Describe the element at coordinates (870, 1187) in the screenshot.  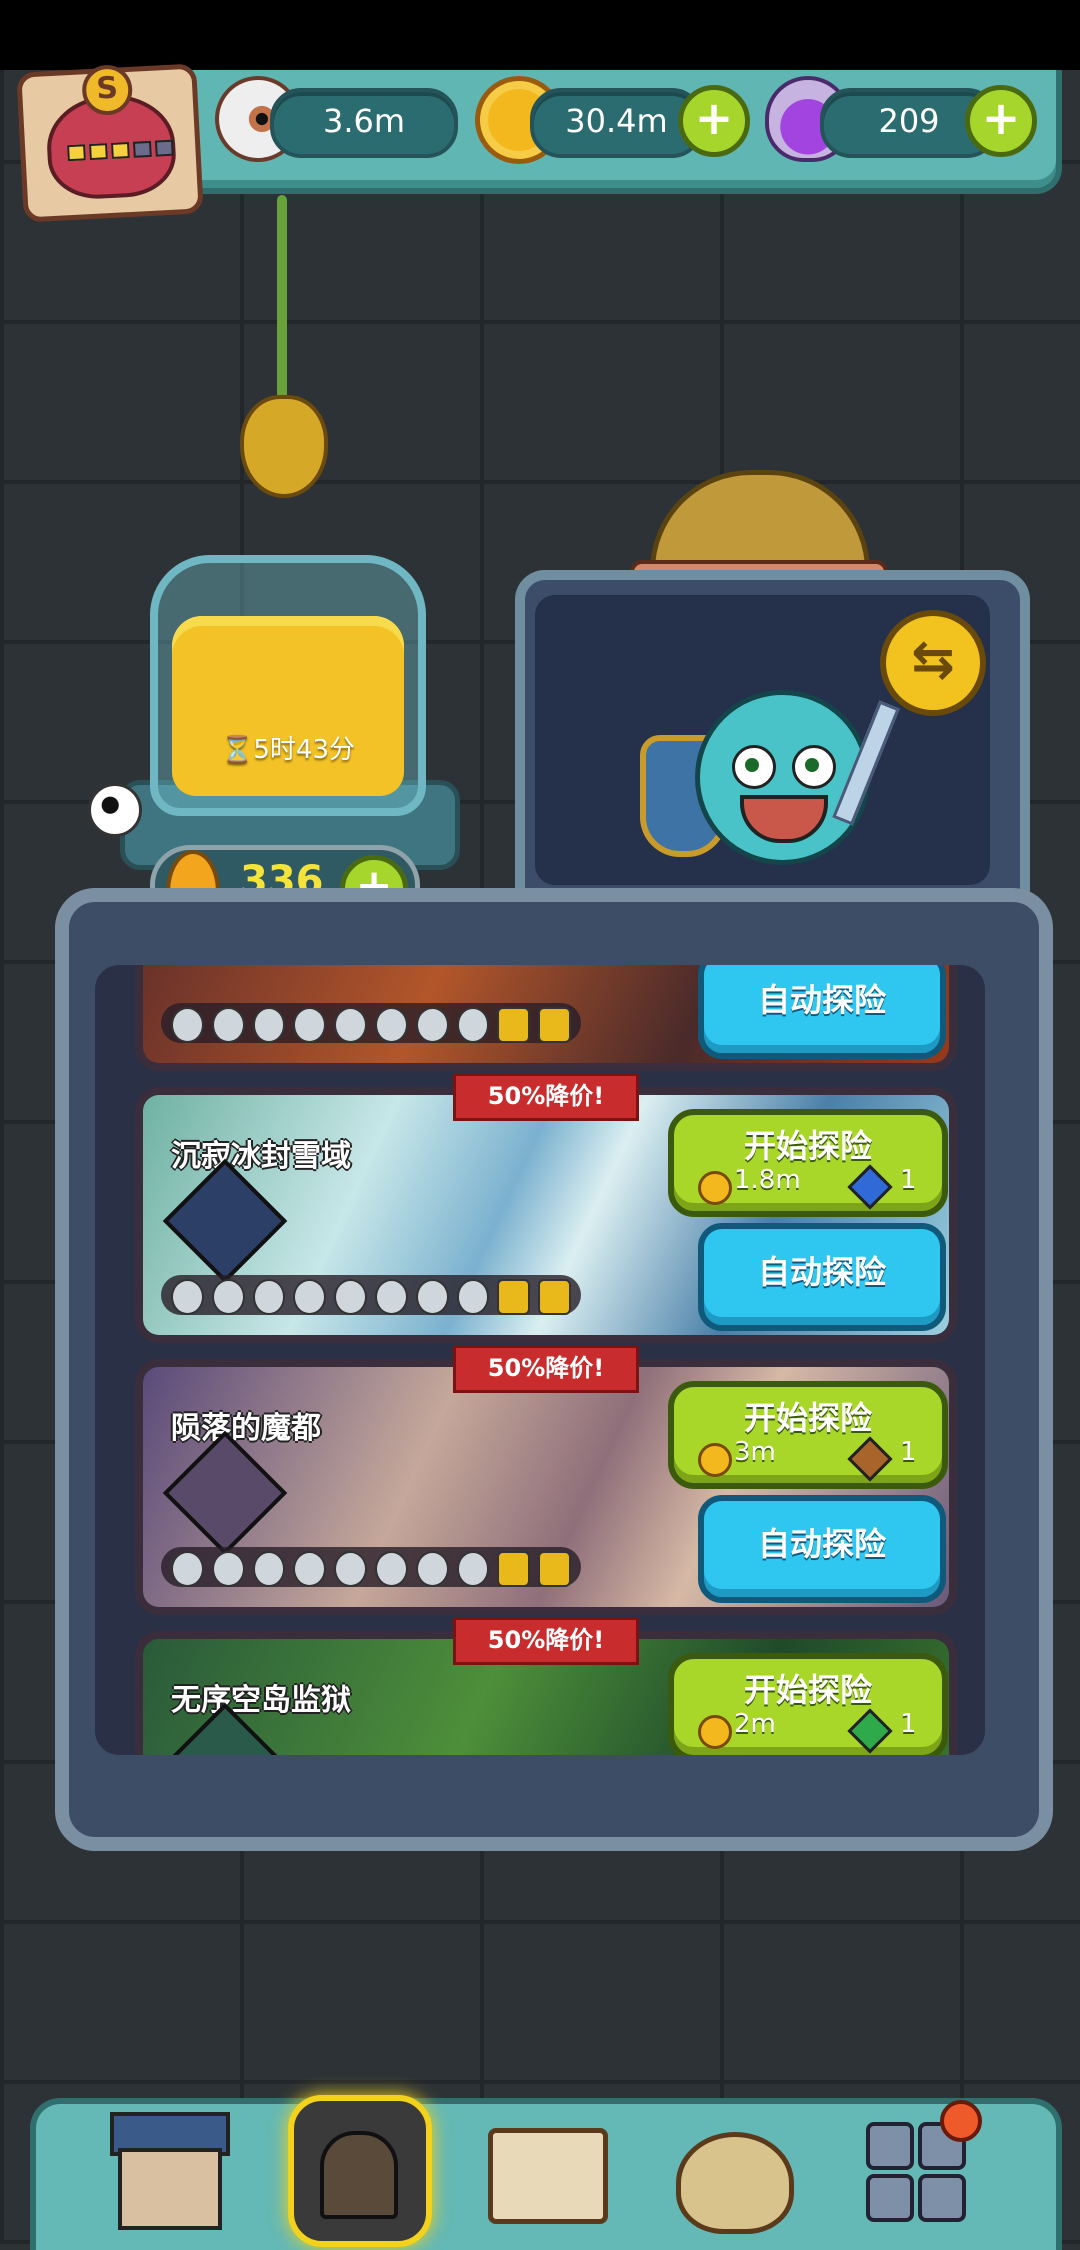
I see `blue-gem-icon` at that location.